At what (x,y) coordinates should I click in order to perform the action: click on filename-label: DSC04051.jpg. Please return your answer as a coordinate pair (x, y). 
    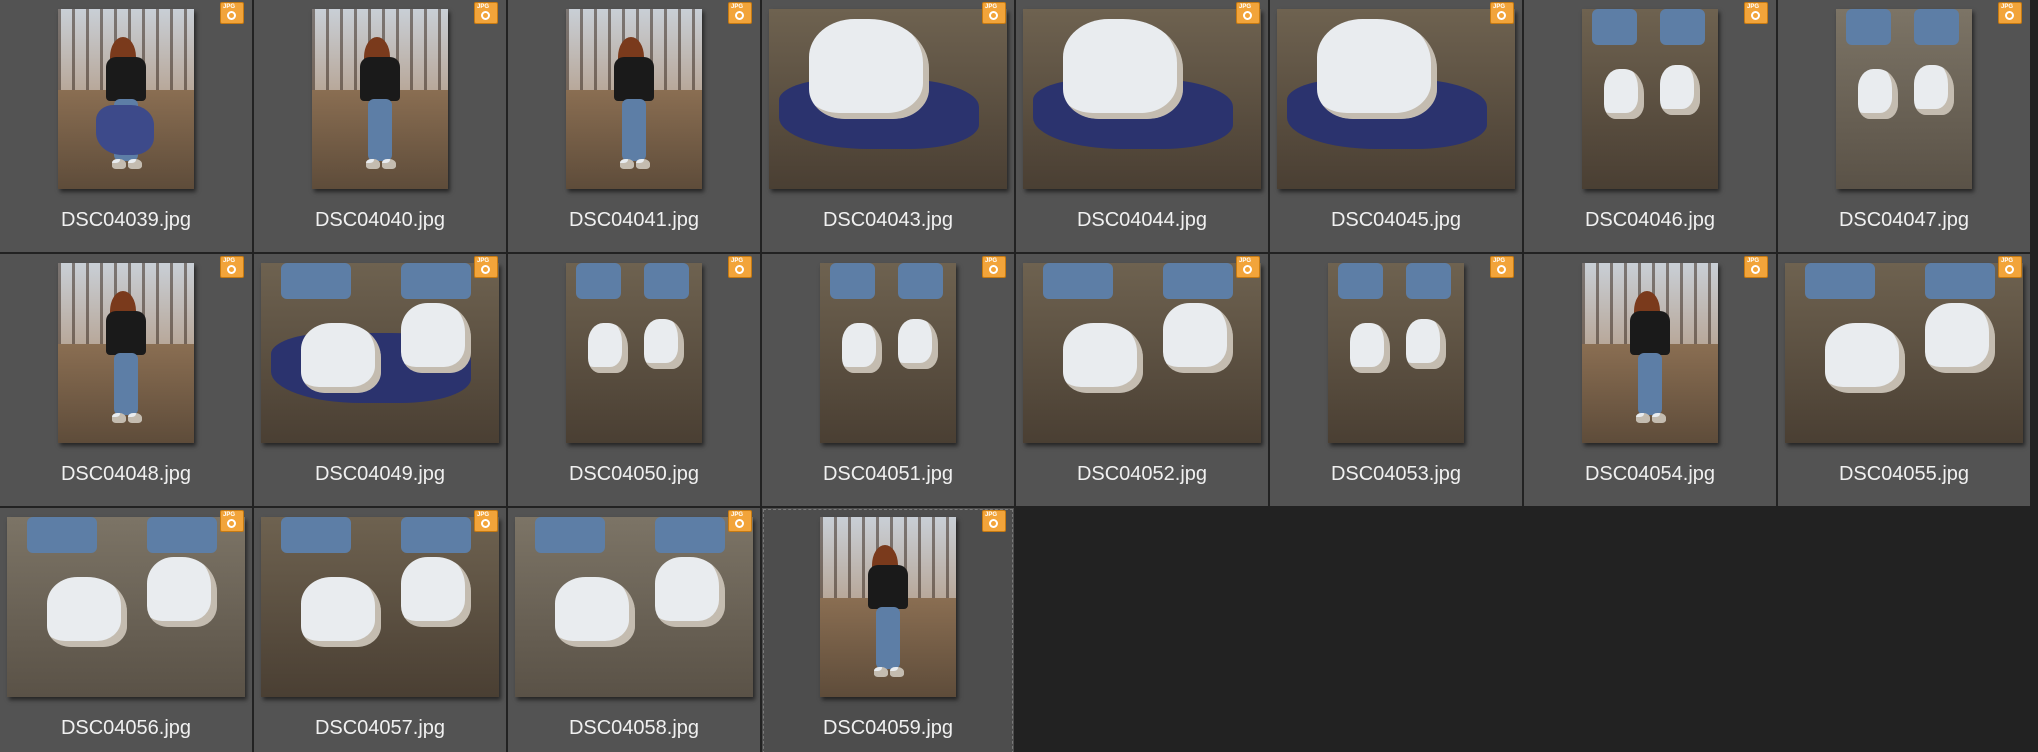
    Looking at the image, I should click on (888, 474).